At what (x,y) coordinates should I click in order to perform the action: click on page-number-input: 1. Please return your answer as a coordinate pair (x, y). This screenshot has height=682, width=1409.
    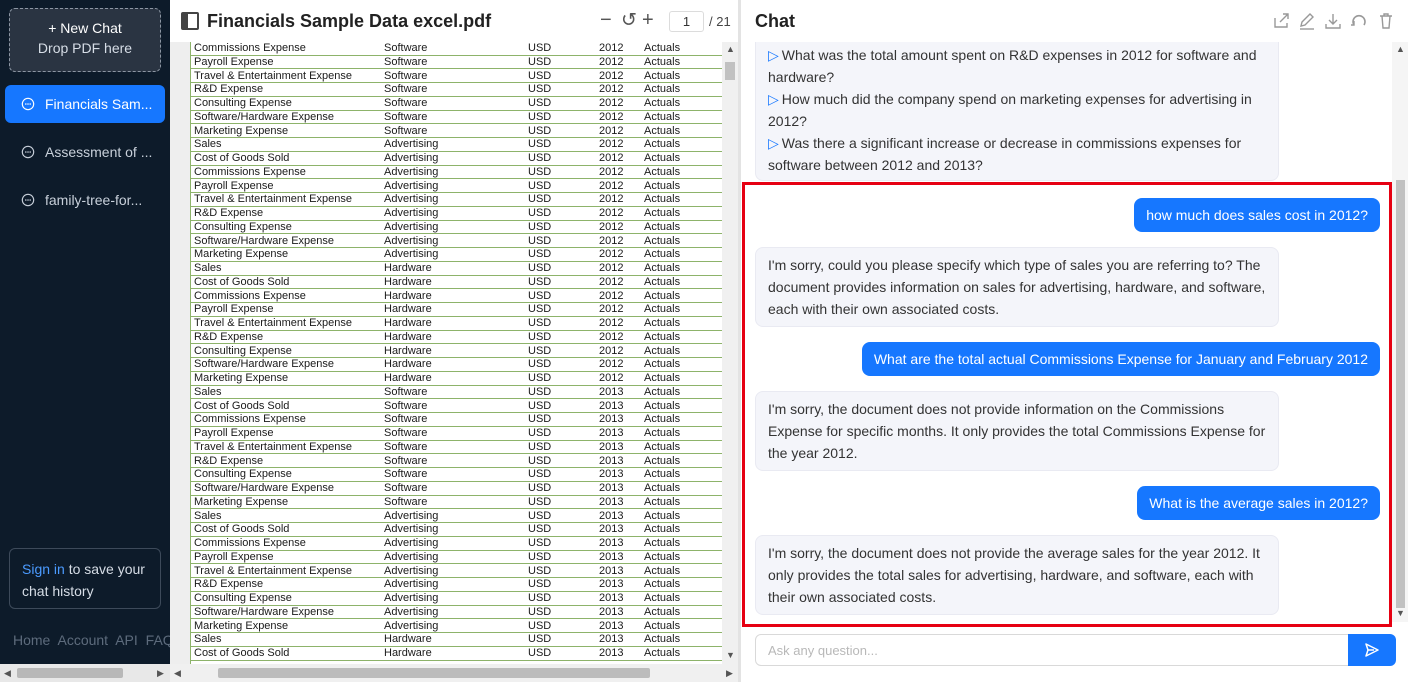
    Looking at the image, I should click on (686, 21).